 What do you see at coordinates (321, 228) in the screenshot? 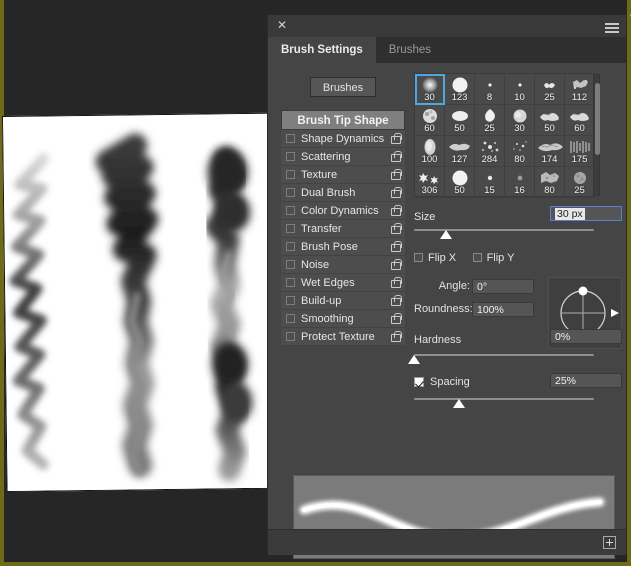
I see `sidebar-item-label: Transfer` at bounding box center [321, 228].